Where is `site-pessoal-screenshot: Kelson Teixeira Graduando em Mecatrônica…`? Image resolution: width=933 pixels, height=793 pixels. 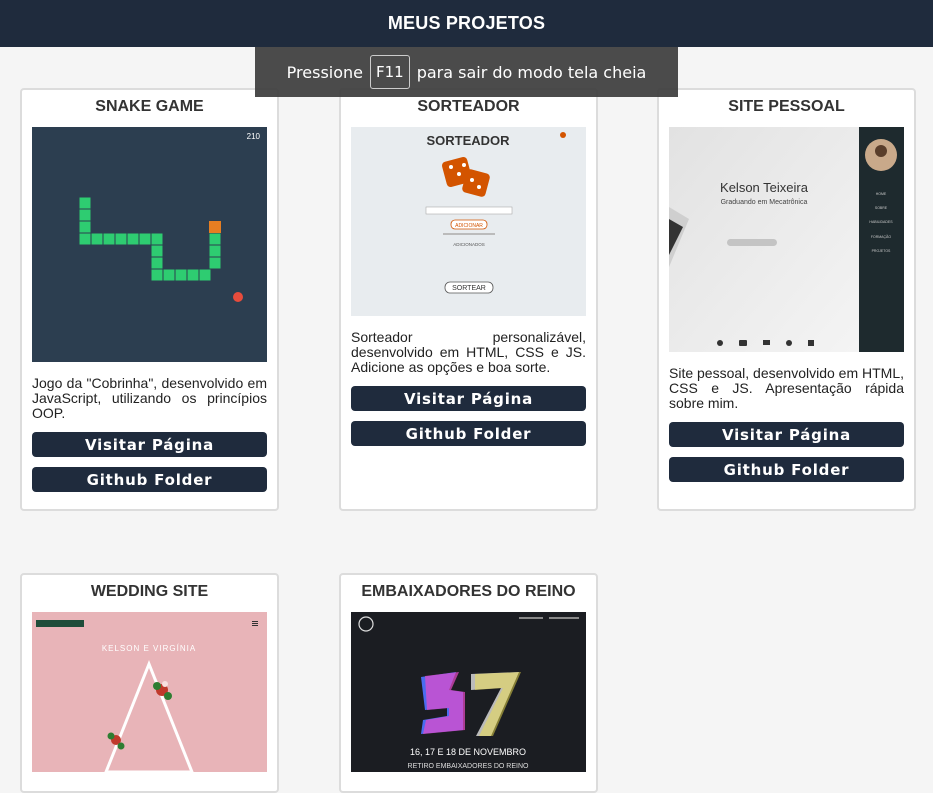
site-pessoal-screenshot: Kelson Teixeira Graduando em Mecatrônica… is located at coordinates (786, 239).